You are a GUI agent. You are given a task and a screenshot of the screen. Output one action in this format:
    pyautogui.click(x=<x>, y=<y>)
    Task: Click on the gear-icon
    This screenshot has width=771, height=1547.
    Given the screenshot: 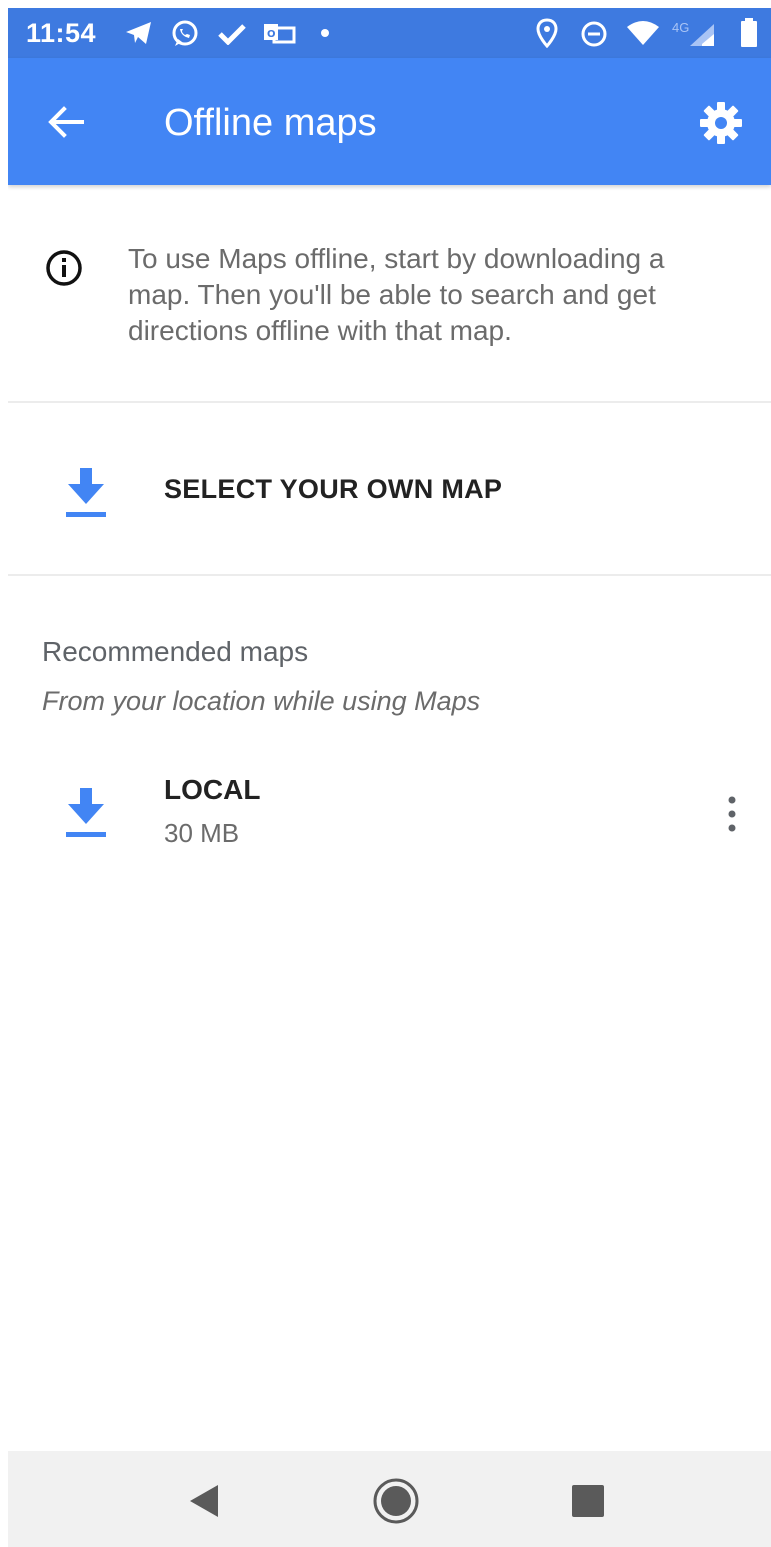 What is the action you would take?
    pyautogui.click(x=721, y=123)
    